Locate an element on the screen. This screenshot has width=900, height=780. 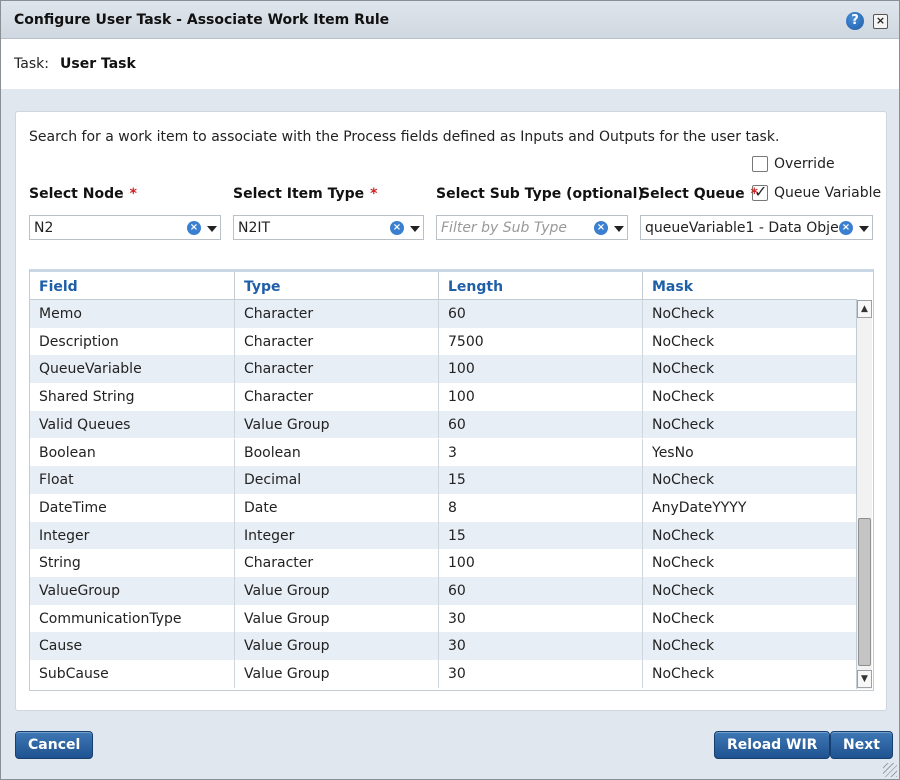
table-cell: QueueVariable is located at coordinates (132, 369).